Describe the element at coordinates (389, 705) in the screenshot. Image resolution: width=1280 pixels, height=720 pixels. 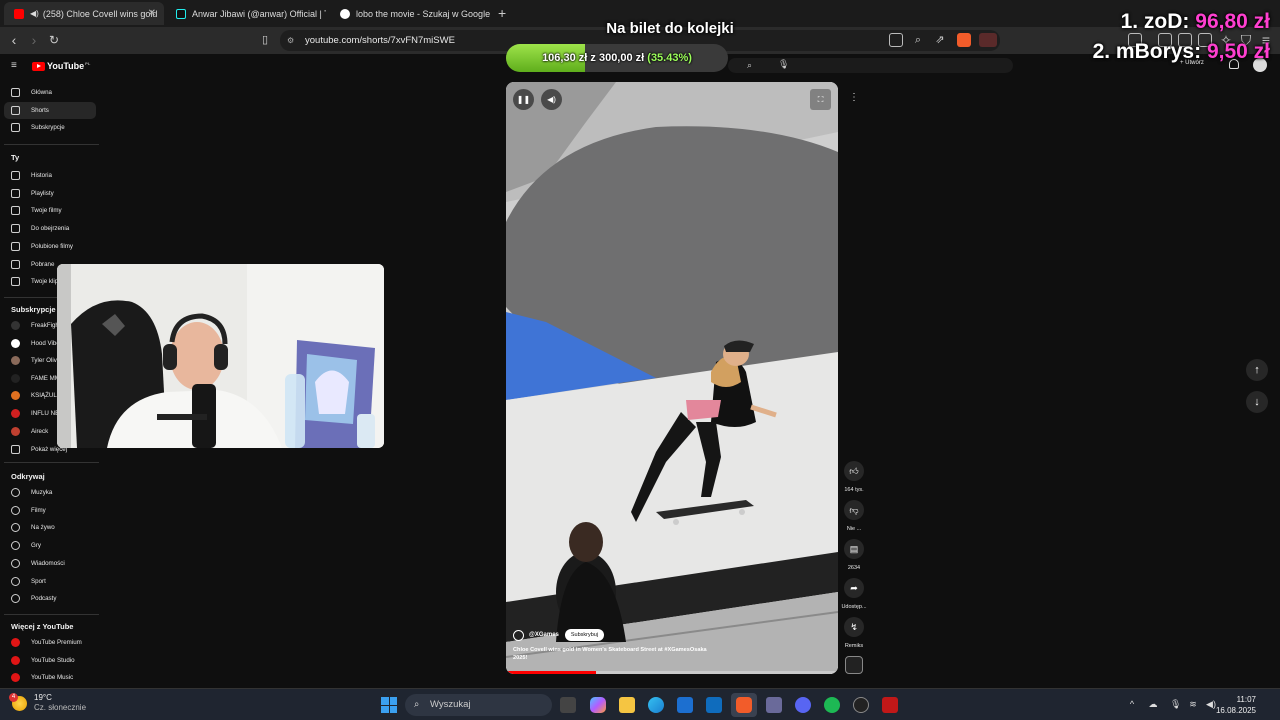
I see `windows-start-icon` at that location.